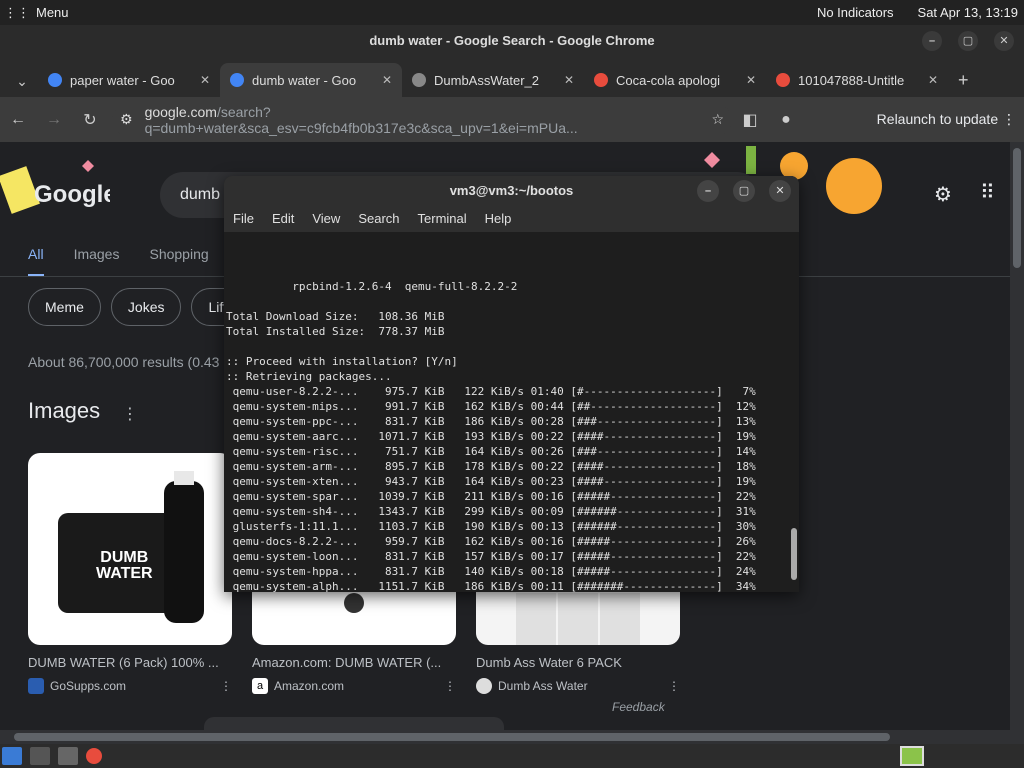 Image resolution: width=1024 pixels, height=768 pixels. I want to click on tab-search-button: ⌄, so click(22, 81).